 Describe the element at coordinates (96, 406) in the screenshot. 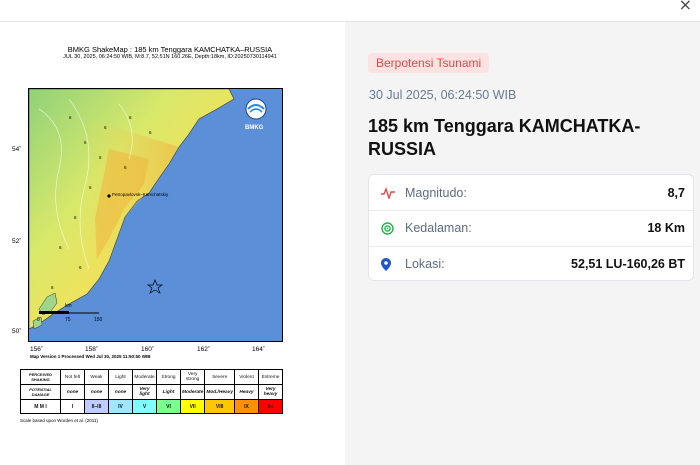

I see `mmi-cell: II–III` at that location.